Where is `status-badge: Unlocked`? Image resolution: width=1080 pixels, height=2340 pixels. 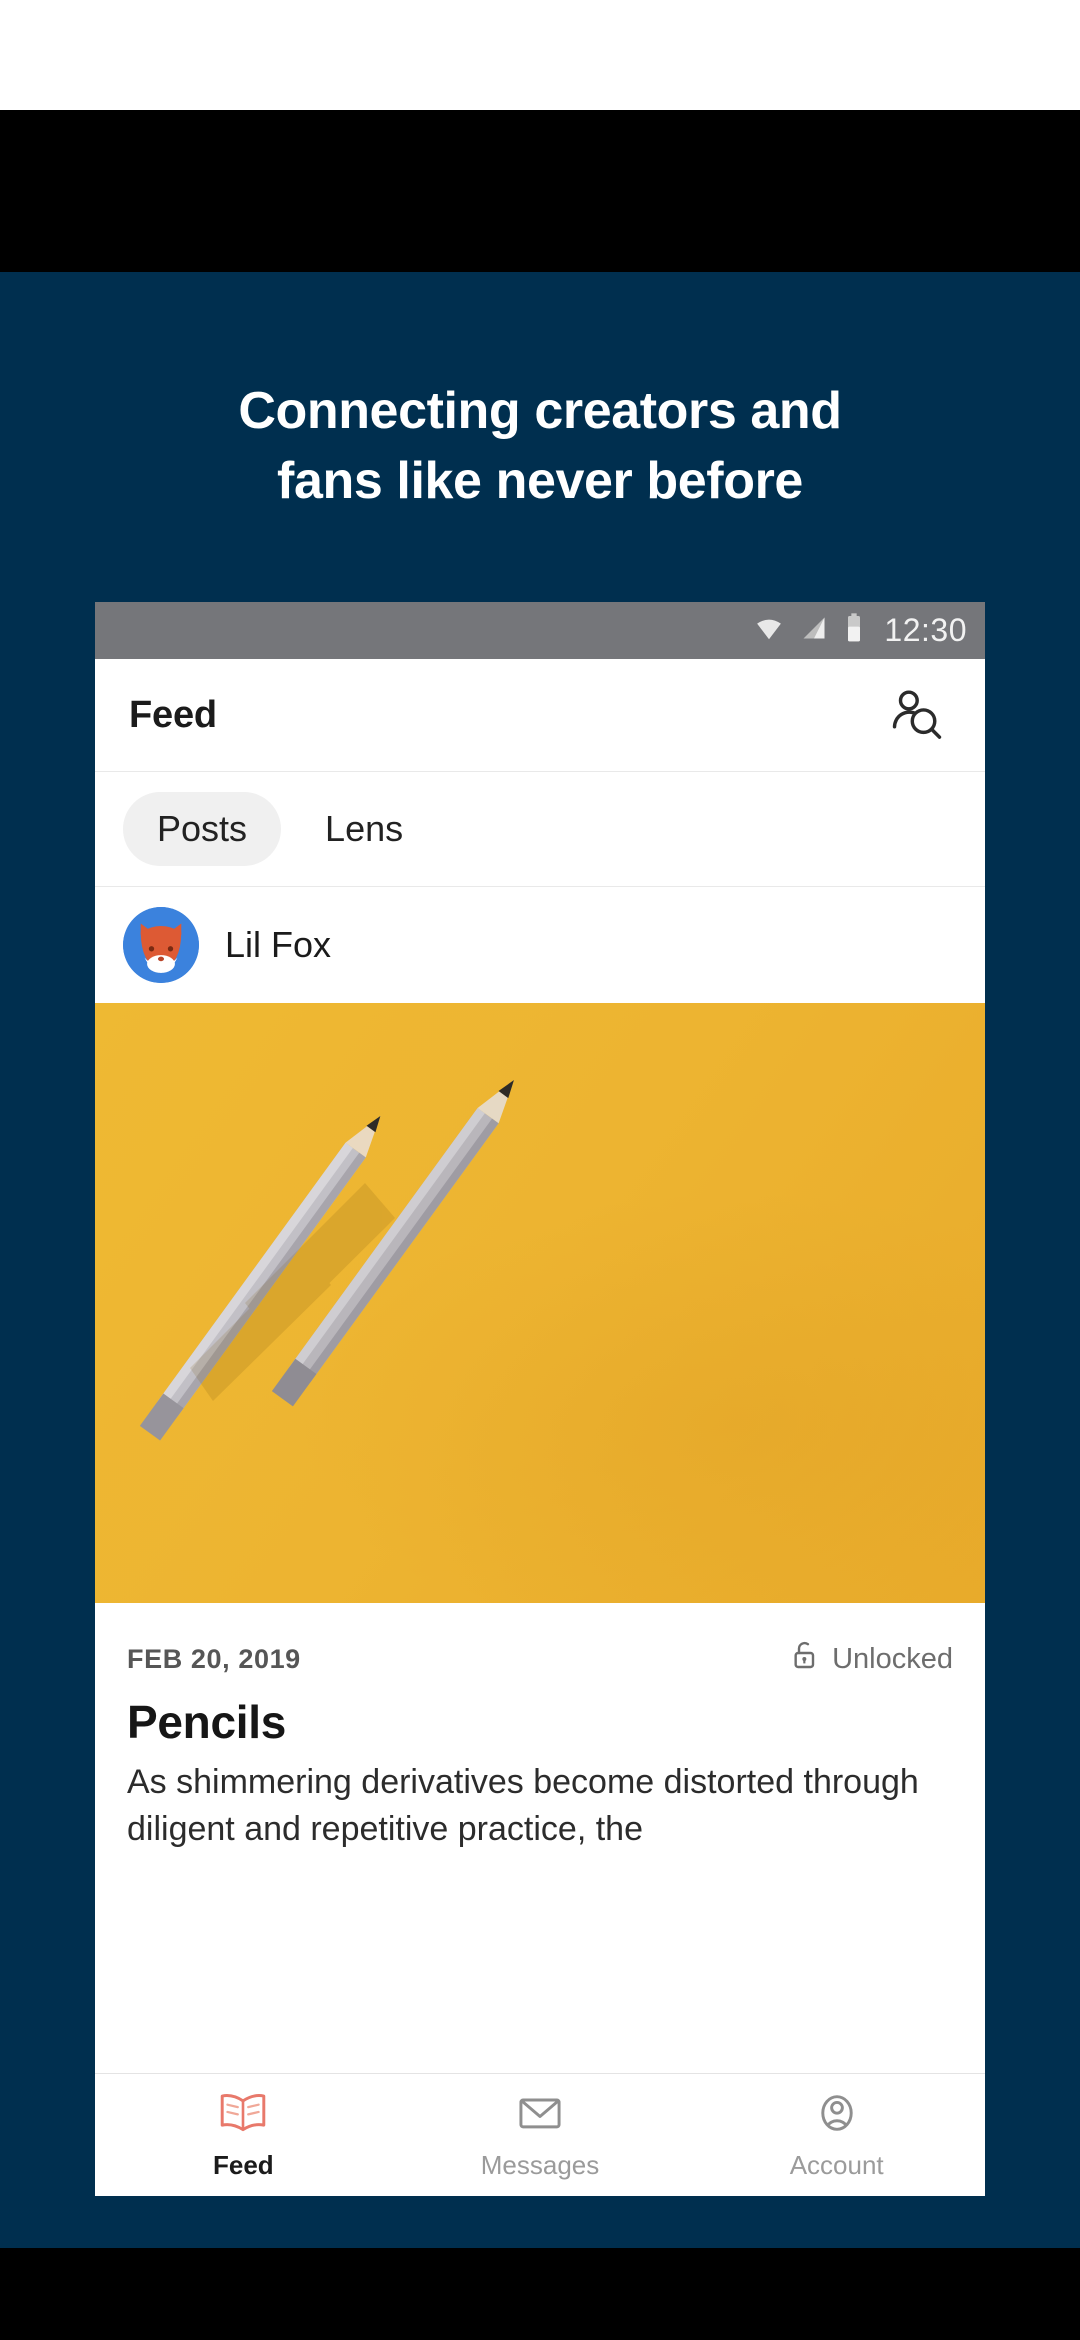
status-badge: Unlocked is located at coordinates (871, 1659).